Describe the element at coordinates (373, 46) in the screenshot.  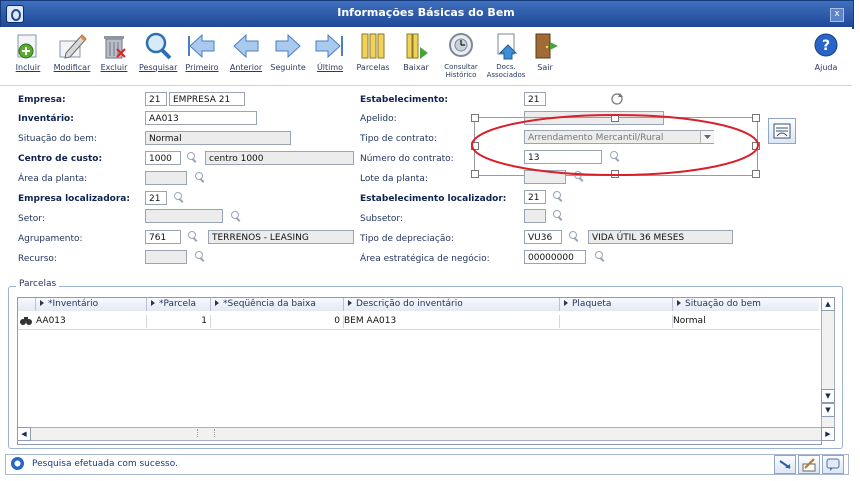
I see `columns-icon` at that location.